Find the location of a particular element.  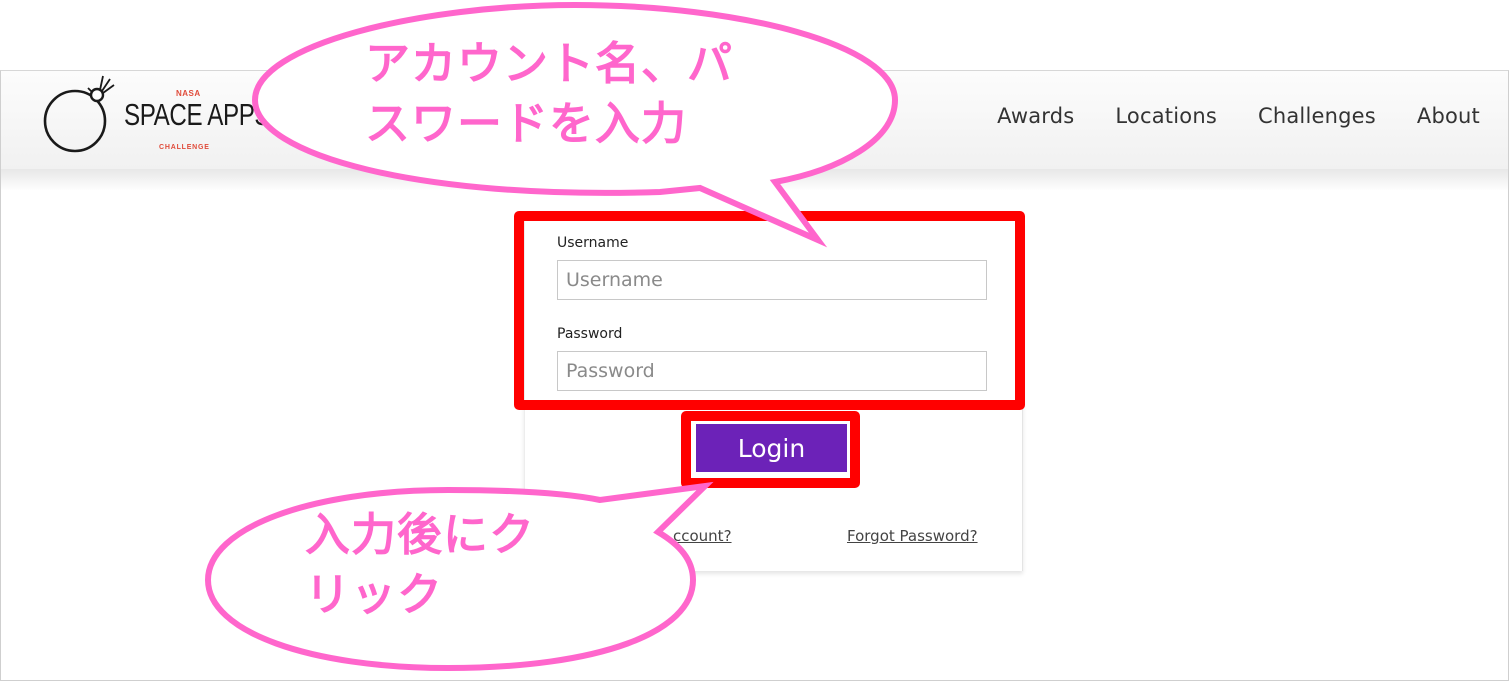

space-apps-logo: NASA SPACE APPS CHALLENGE is located at coordinates (156, 118).